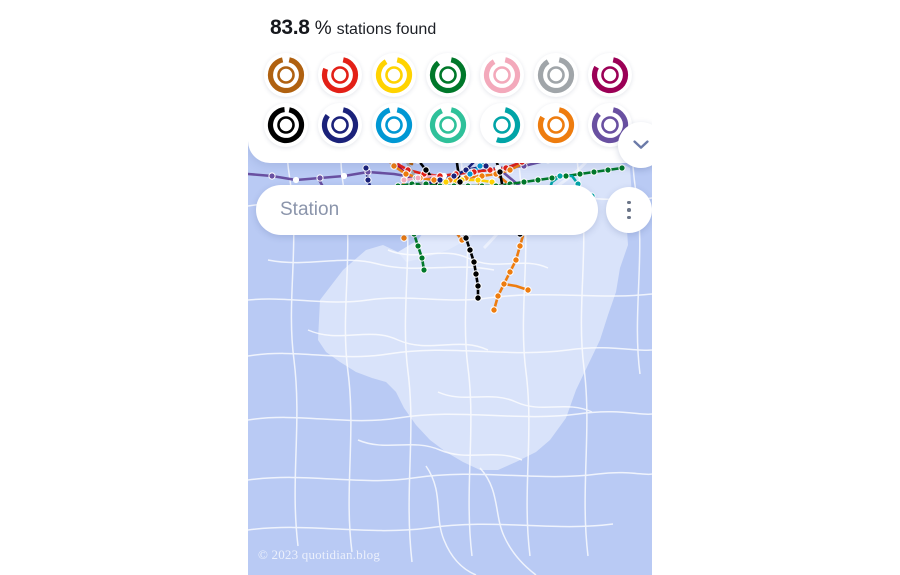  What do you see at coordinates (461, 28) in the screenshot?
I see `stats-headline: 83.8 % stations found` at bounding box center [461, 28].